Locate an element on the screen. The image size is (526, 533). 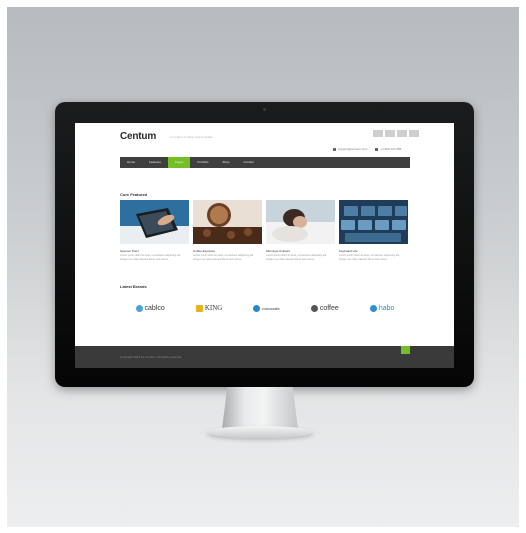
card-image-keyboard is located at coordinates (373, 222).